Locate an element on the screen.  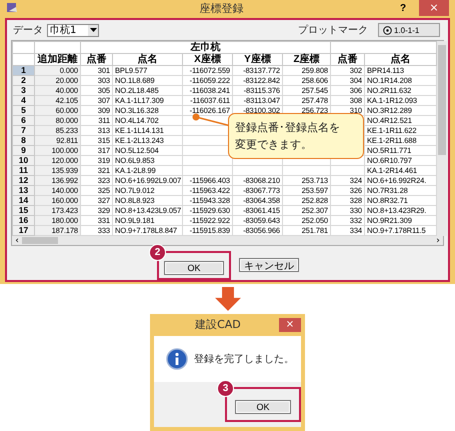
window-title: 座標登録 is located at coordinates (221, 8).